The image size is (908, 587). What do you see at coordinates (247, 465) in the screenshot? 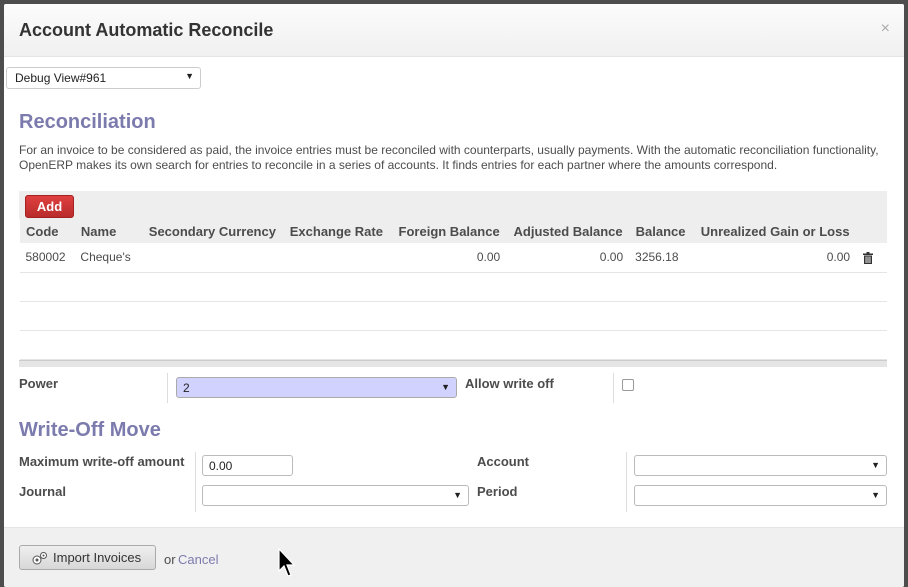
I see `max-amount-input: 0.00` at bounding box center [247, 465].